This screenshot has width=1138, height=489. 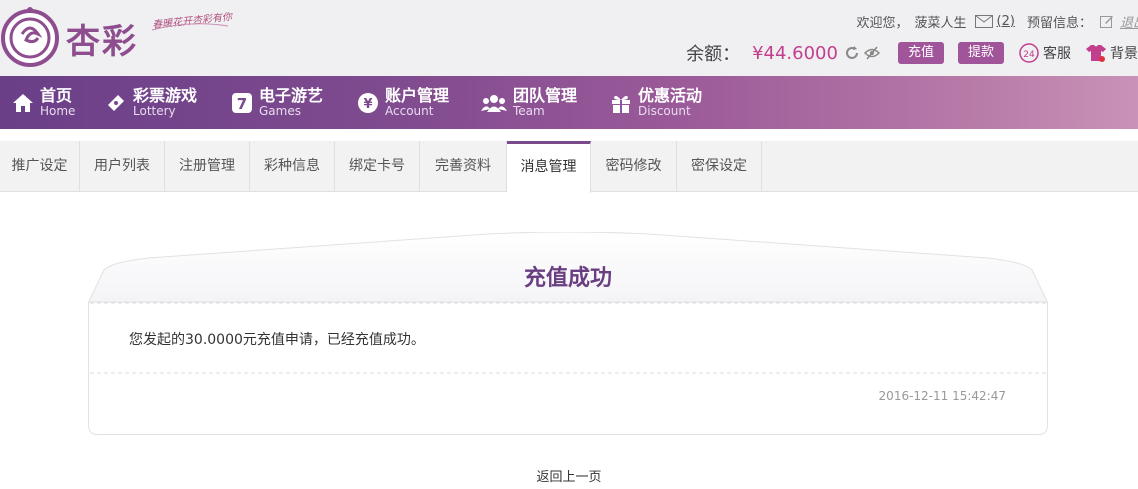 I want to click on svg-text: 24, so click(x=1029, y=55).